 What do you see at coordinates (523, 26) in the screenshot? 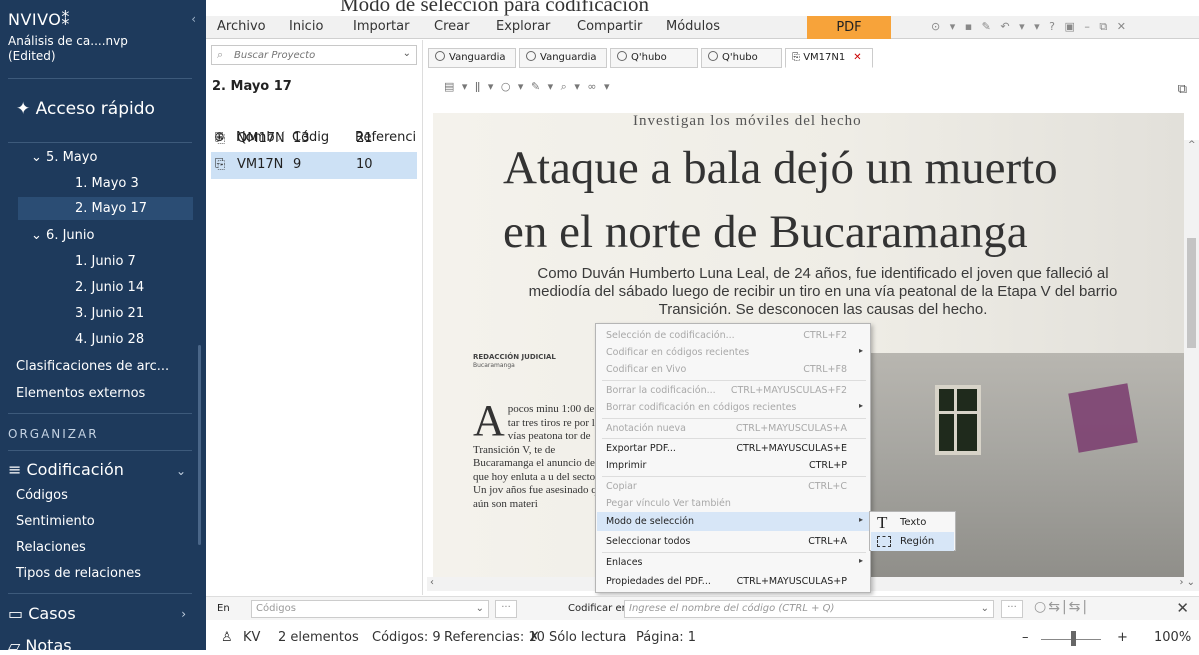
I see `tab-explorar: Explorar` at bounding box center [523, 26].